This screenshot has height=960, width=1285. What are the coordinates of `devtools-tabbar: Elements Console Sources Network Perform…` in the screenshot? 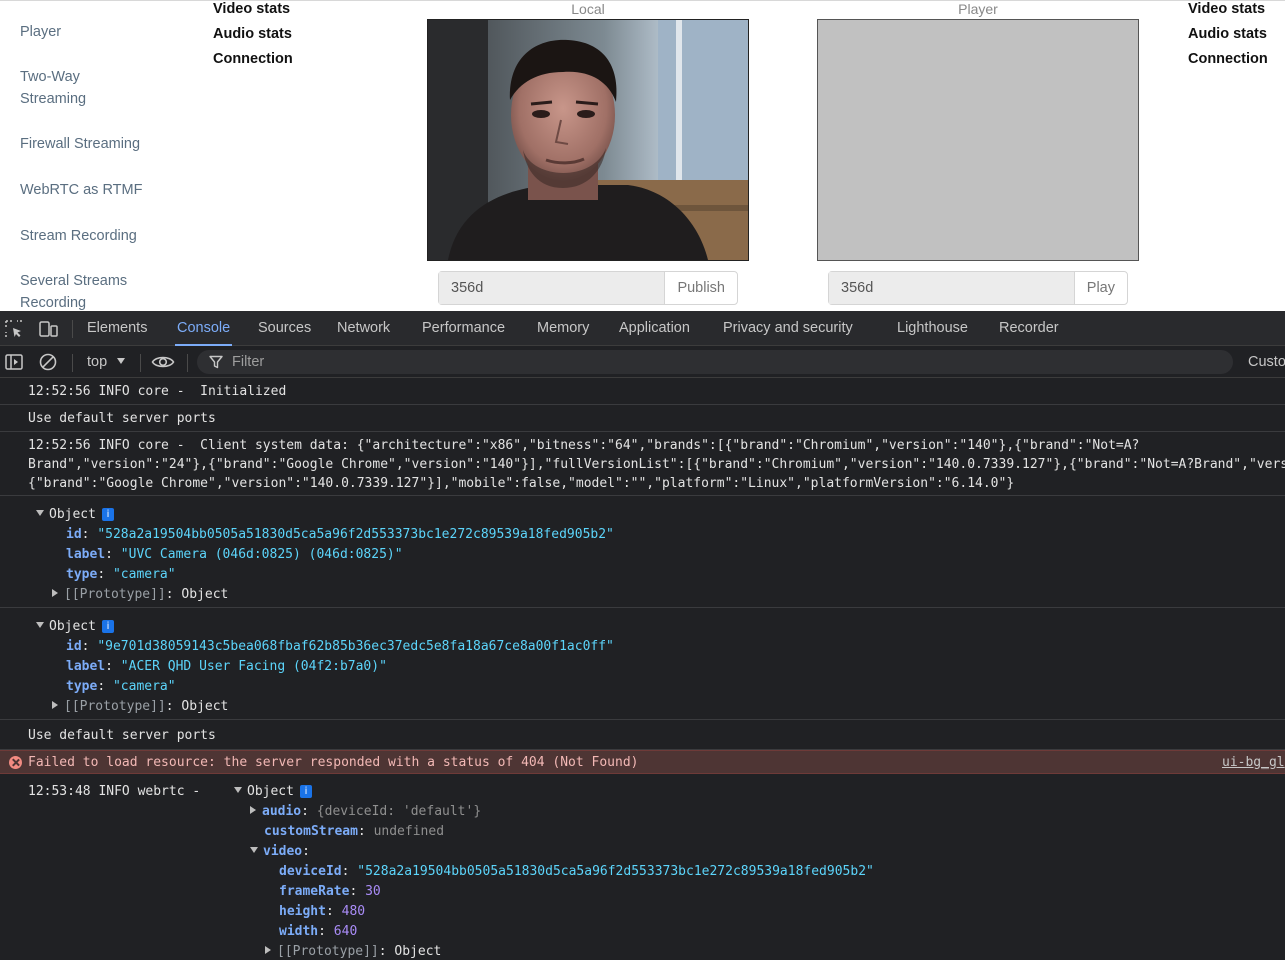 It's located at (642, 328).